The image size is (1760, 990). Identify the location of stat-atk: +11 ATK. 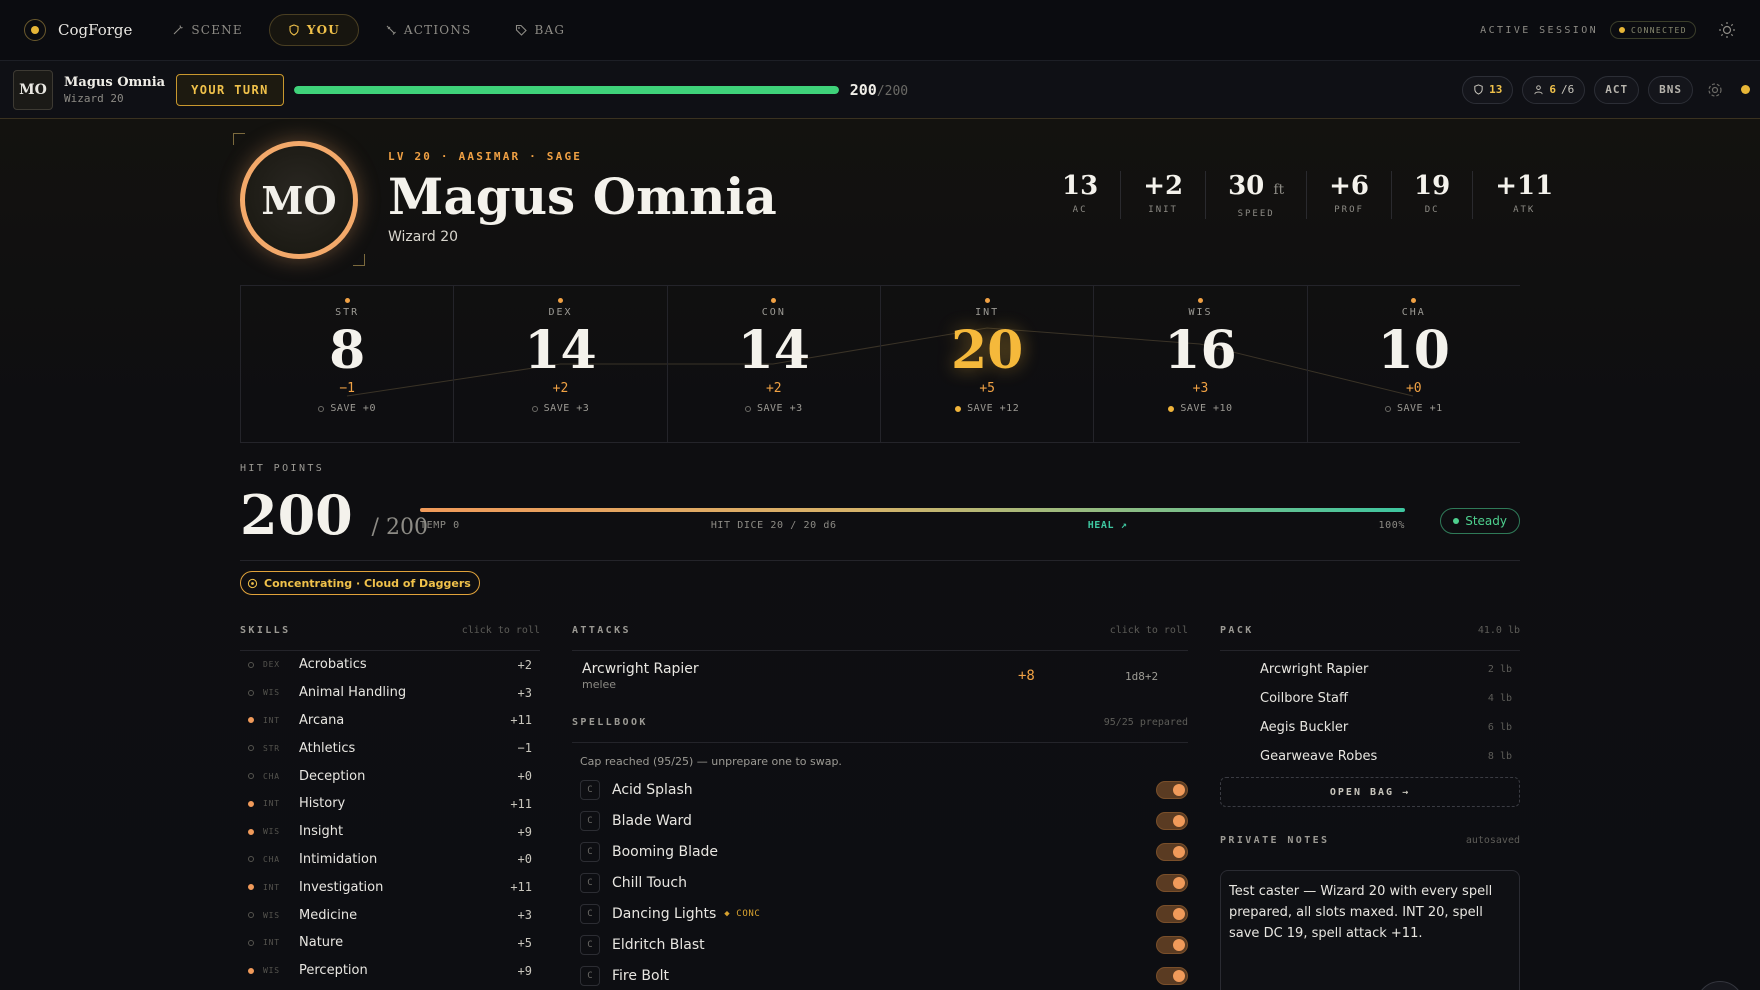
(1523, 195).